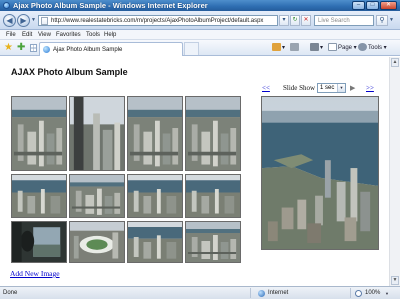  I want to click on tools-menu-label: Tools ▾, so click(377, 48).